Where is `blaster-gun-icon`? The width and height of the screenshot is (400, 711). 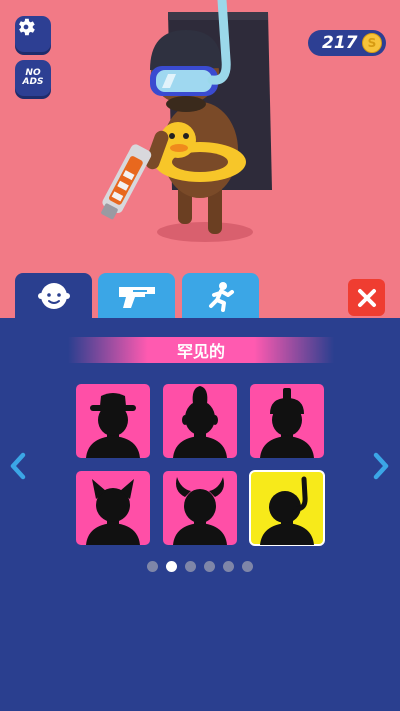 blaster-gun-icon is located at coordinates (136, 297).